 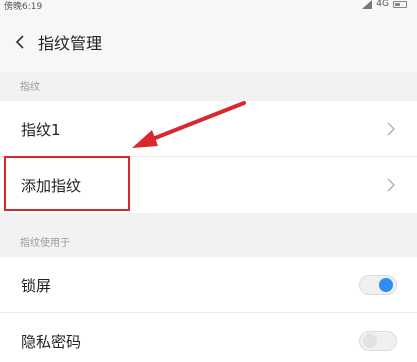 What do you see at coordinates (208, 6) in the screenshot?
I see `status-bar: 傍晚6:19 4G` at bounding box center [208, 6].